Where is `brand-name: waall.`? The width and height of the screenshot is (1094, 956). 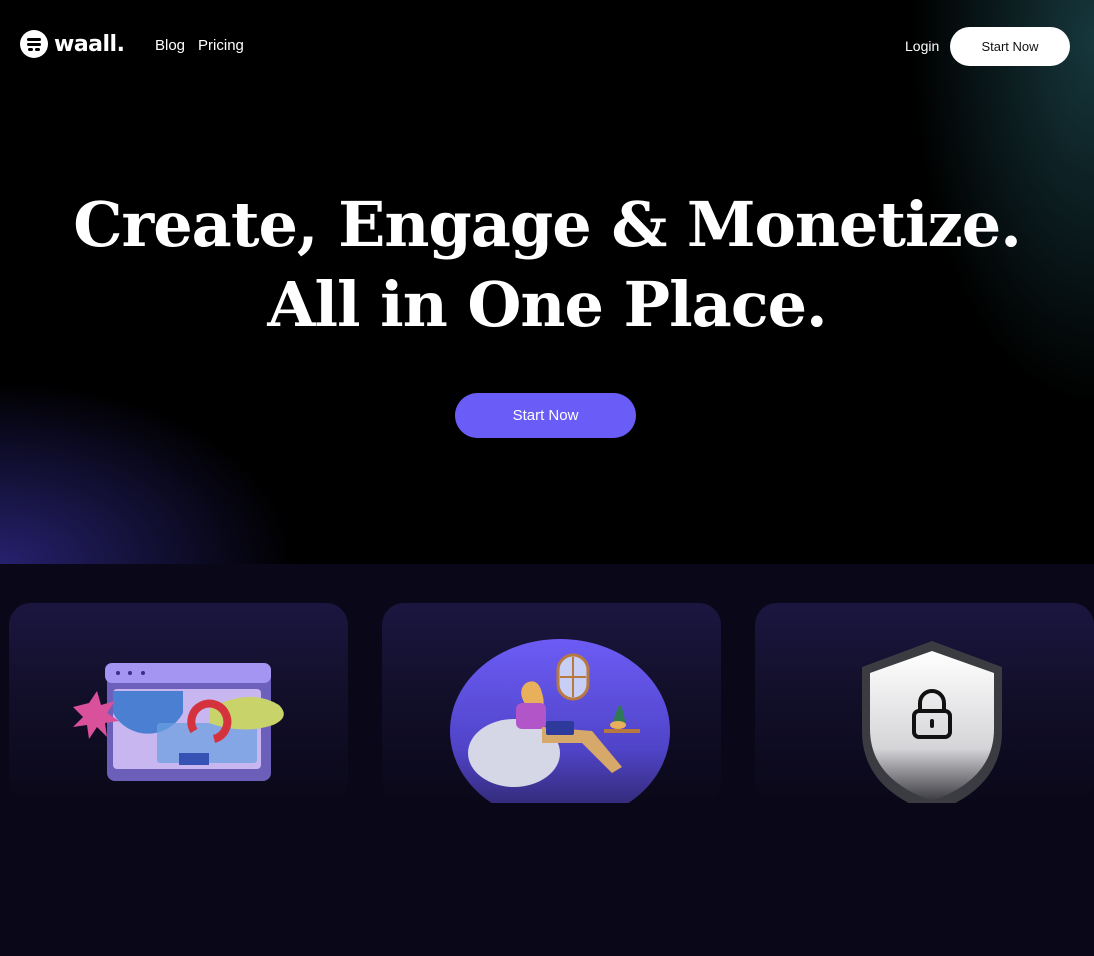 brand-name: waall. is located at coordinates (89, 44).